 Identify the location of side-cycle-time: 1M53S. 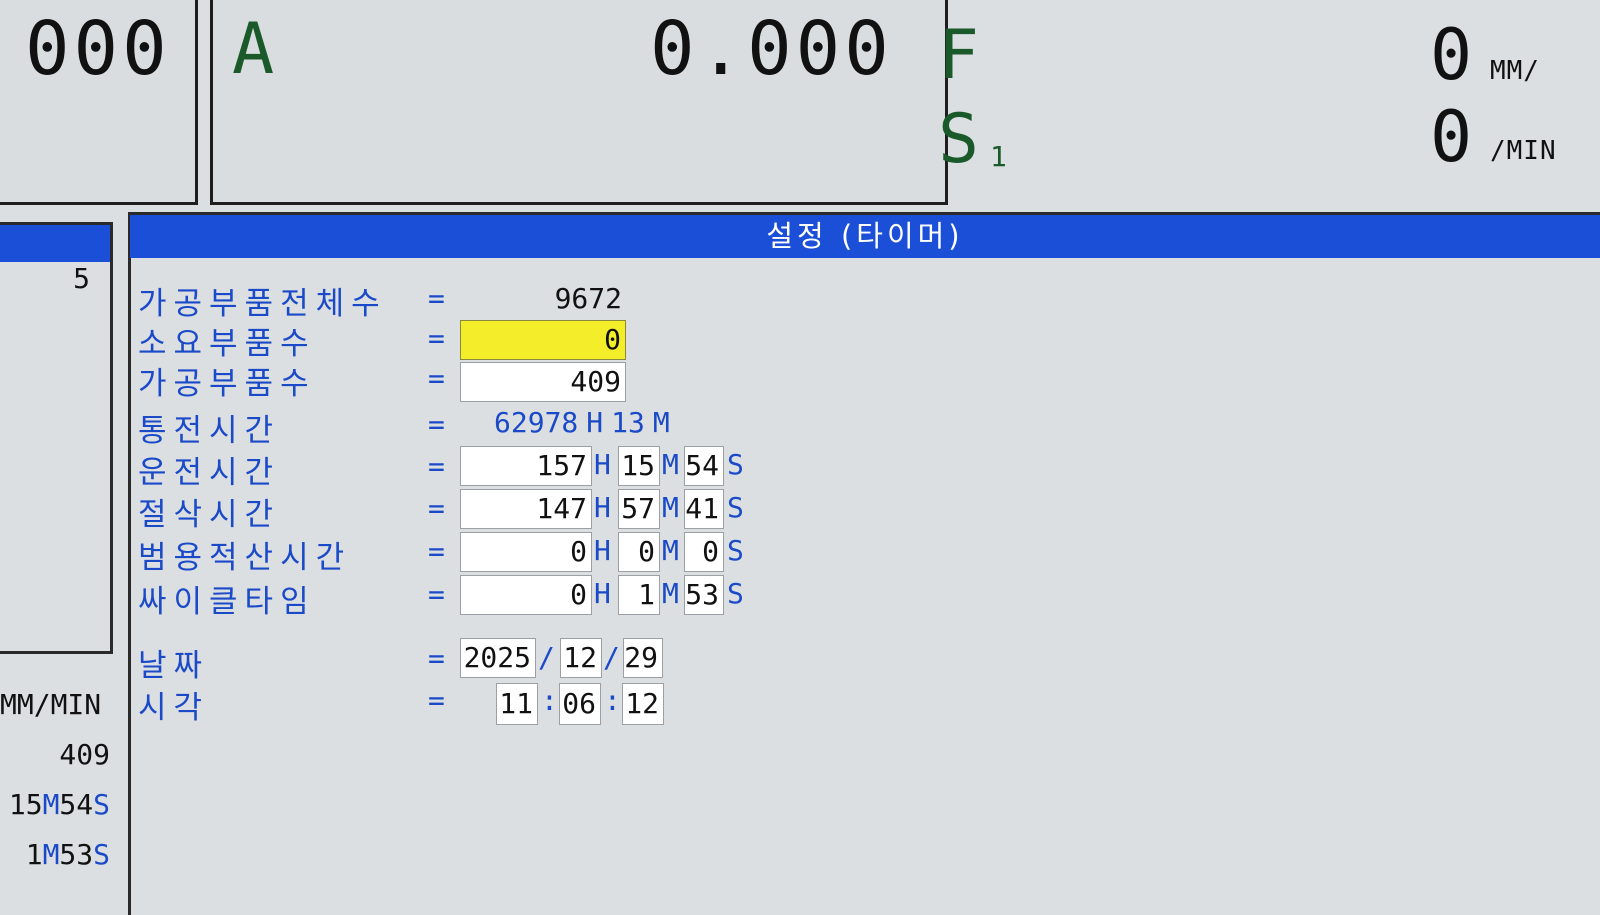
(55, 854).